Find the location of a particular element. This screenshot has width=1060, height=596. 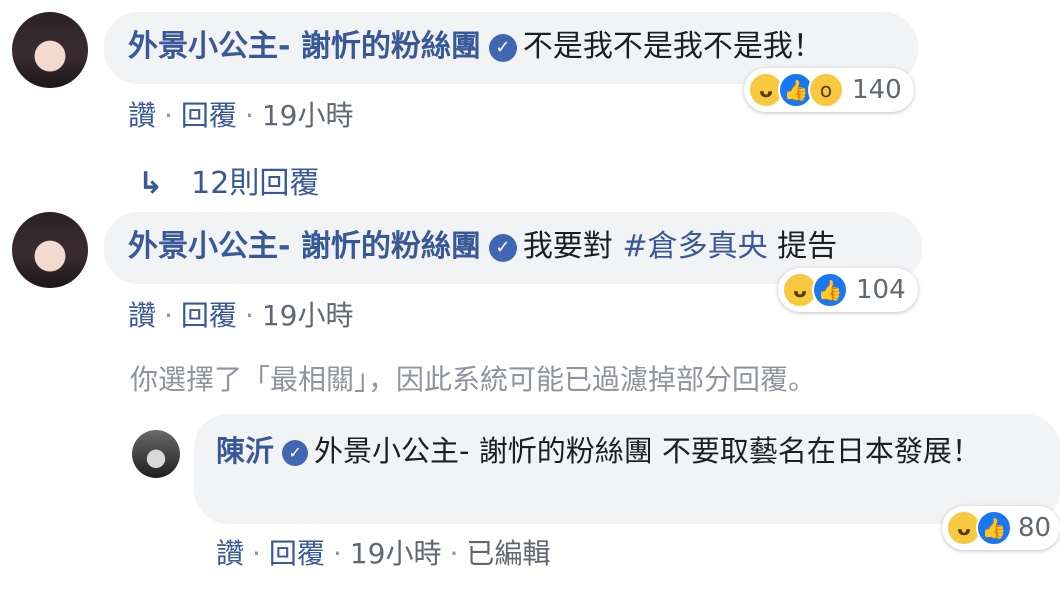

comment-text-prefix: 我要對 is located at coordinates (572, 246).